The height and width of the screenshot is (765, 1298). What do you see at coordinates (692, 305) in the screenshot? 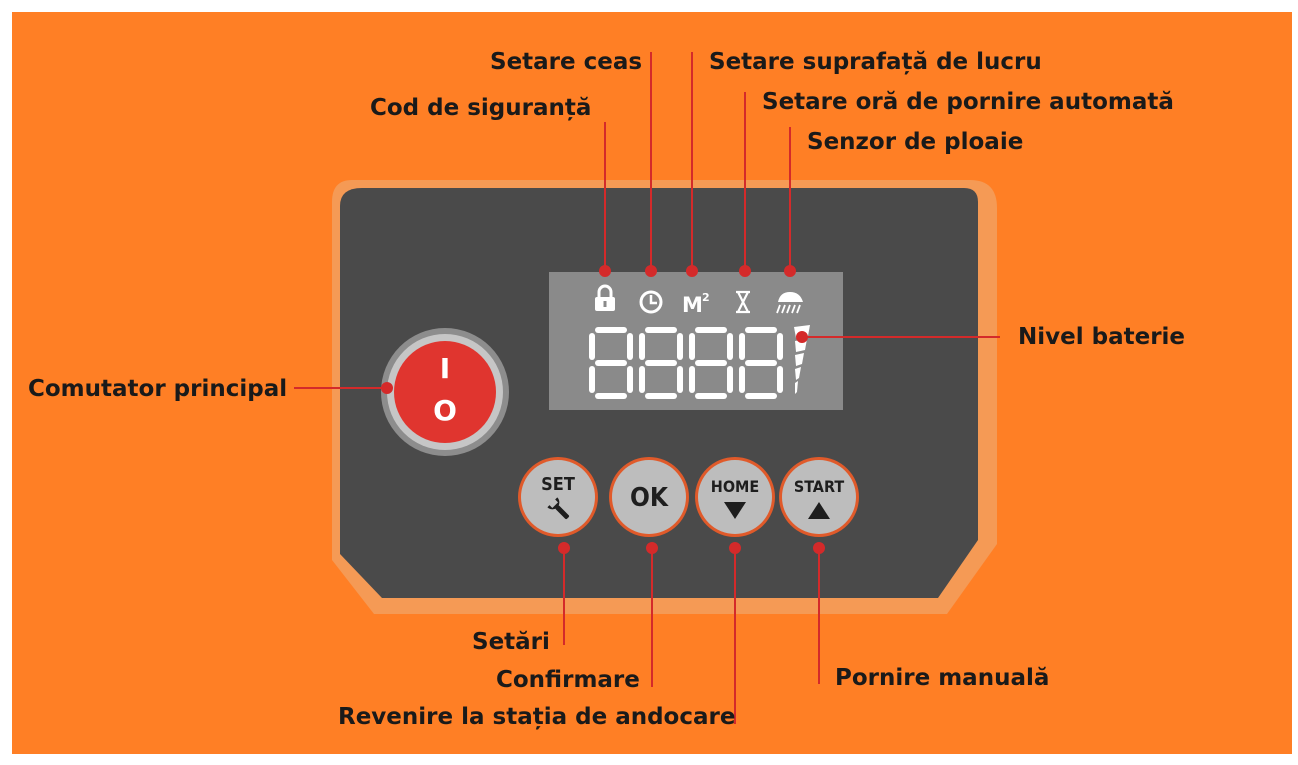
I see `area-icon: M` at bounding box center [692, 305].